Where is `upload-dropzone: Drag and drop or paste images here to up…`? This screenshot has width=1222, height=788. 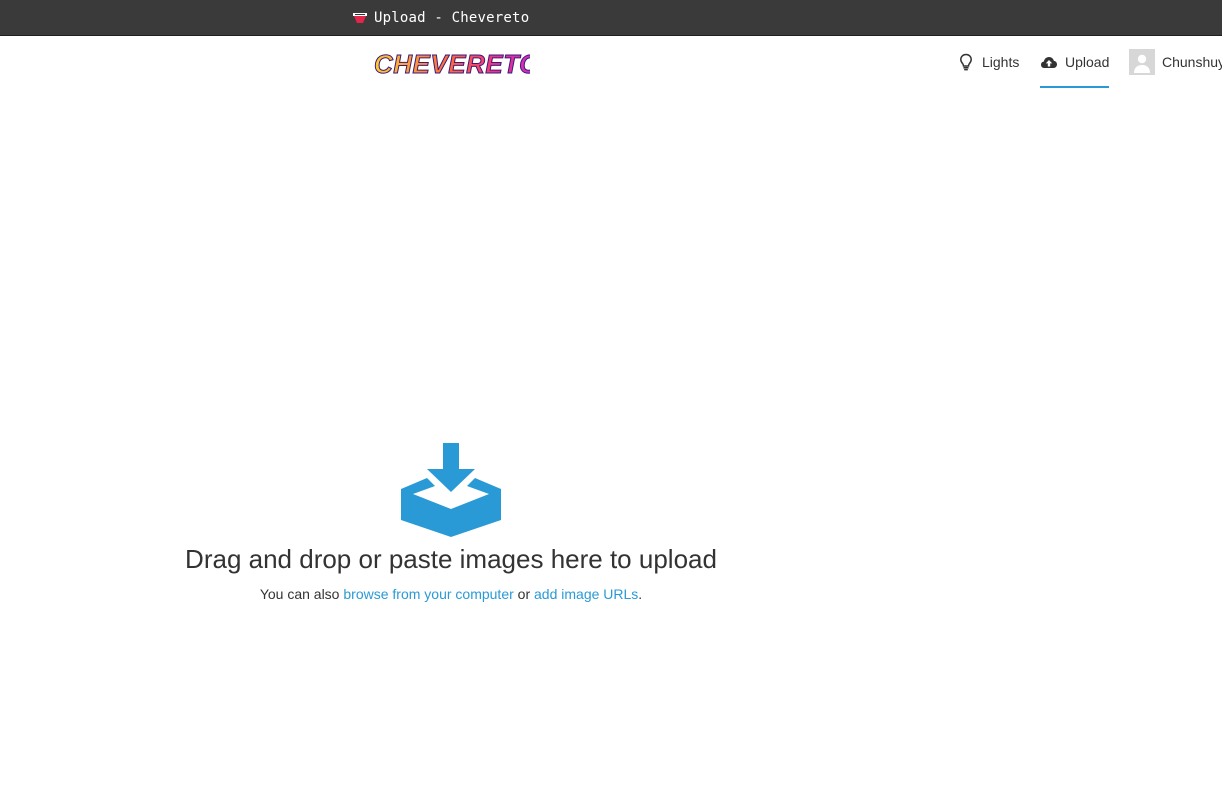
upload-dropzone: Drag and drop or paste images here to up… is located at coordinates (451, 530).